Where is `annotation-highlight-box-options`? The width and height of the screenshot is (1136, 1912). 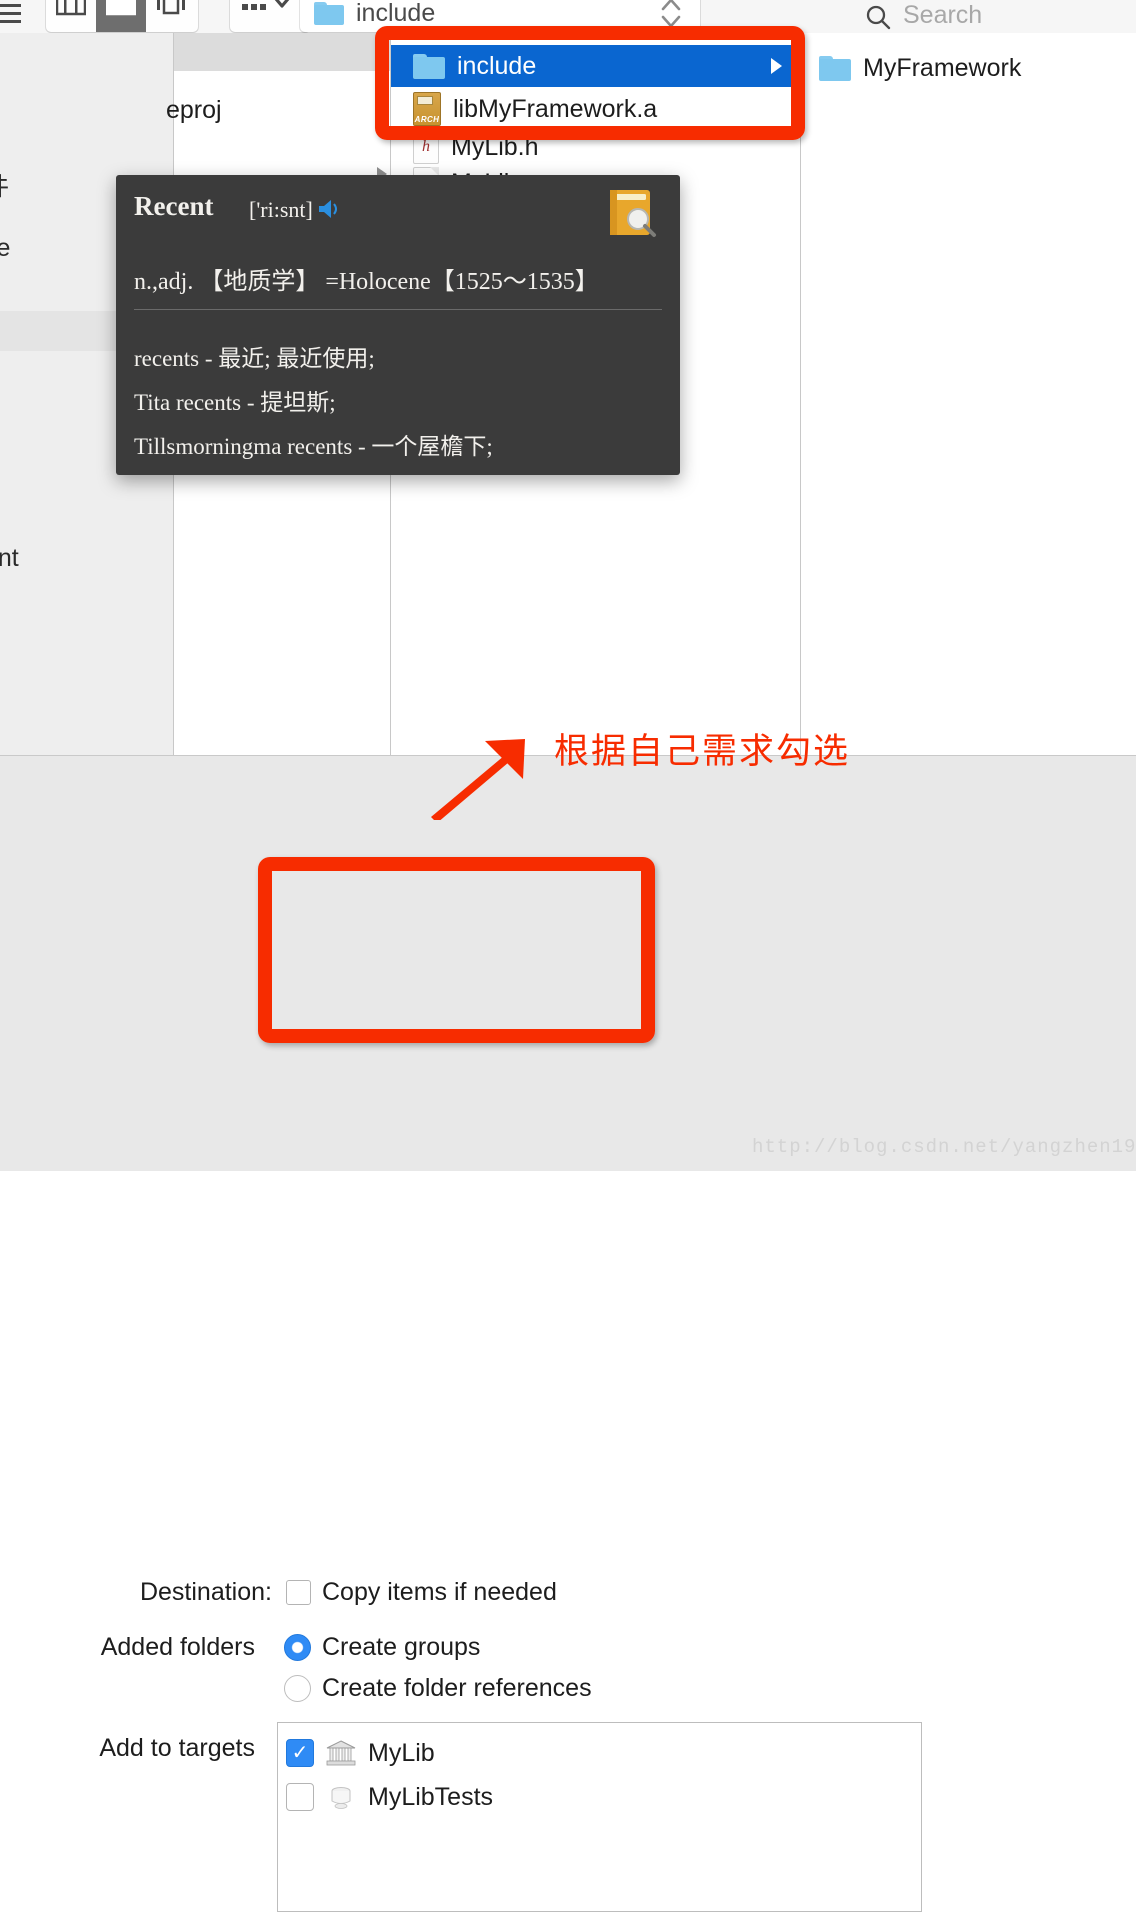 annotation-highlight-box-options is located at coordinates (456, 950).